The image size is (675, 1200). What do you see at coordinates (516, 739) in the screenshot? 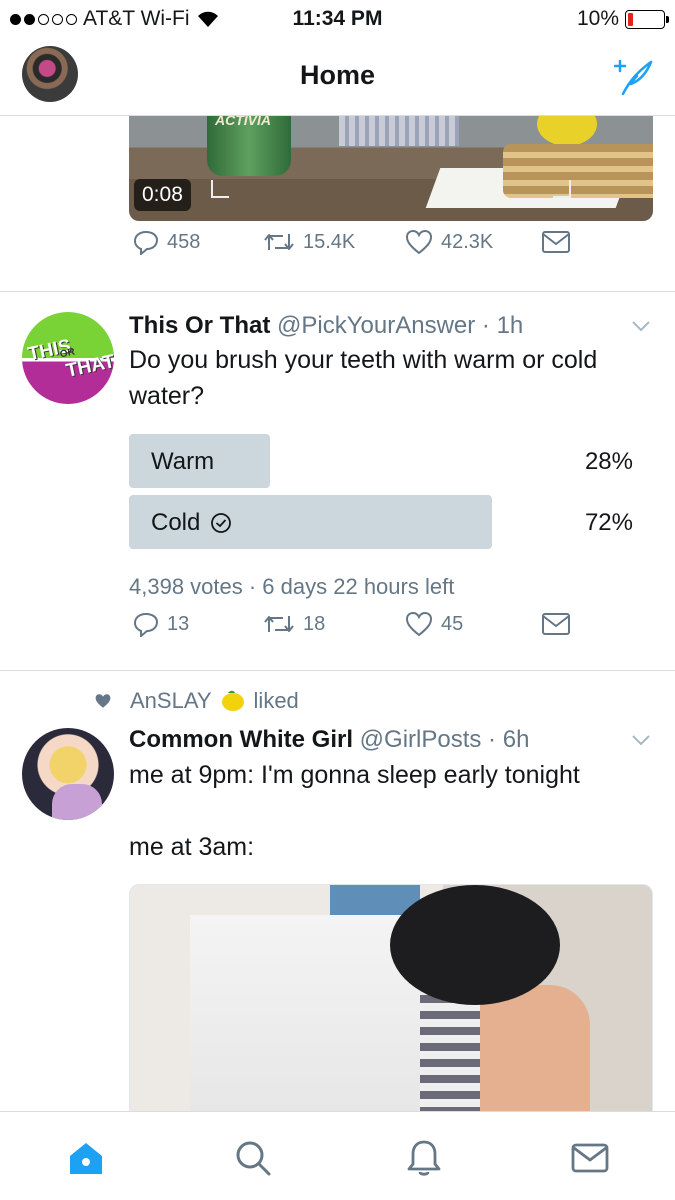
I see `tweet-time: 6h` at bounding box center [516, 739].